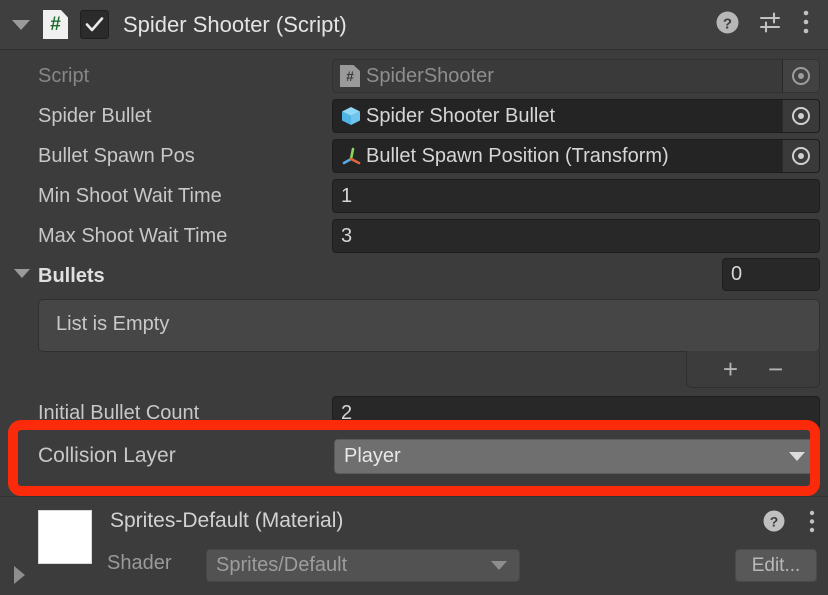 This screenshot has height=595, width=828. I want to click on initial-bullet-count-input: 2, so click(576, 413).